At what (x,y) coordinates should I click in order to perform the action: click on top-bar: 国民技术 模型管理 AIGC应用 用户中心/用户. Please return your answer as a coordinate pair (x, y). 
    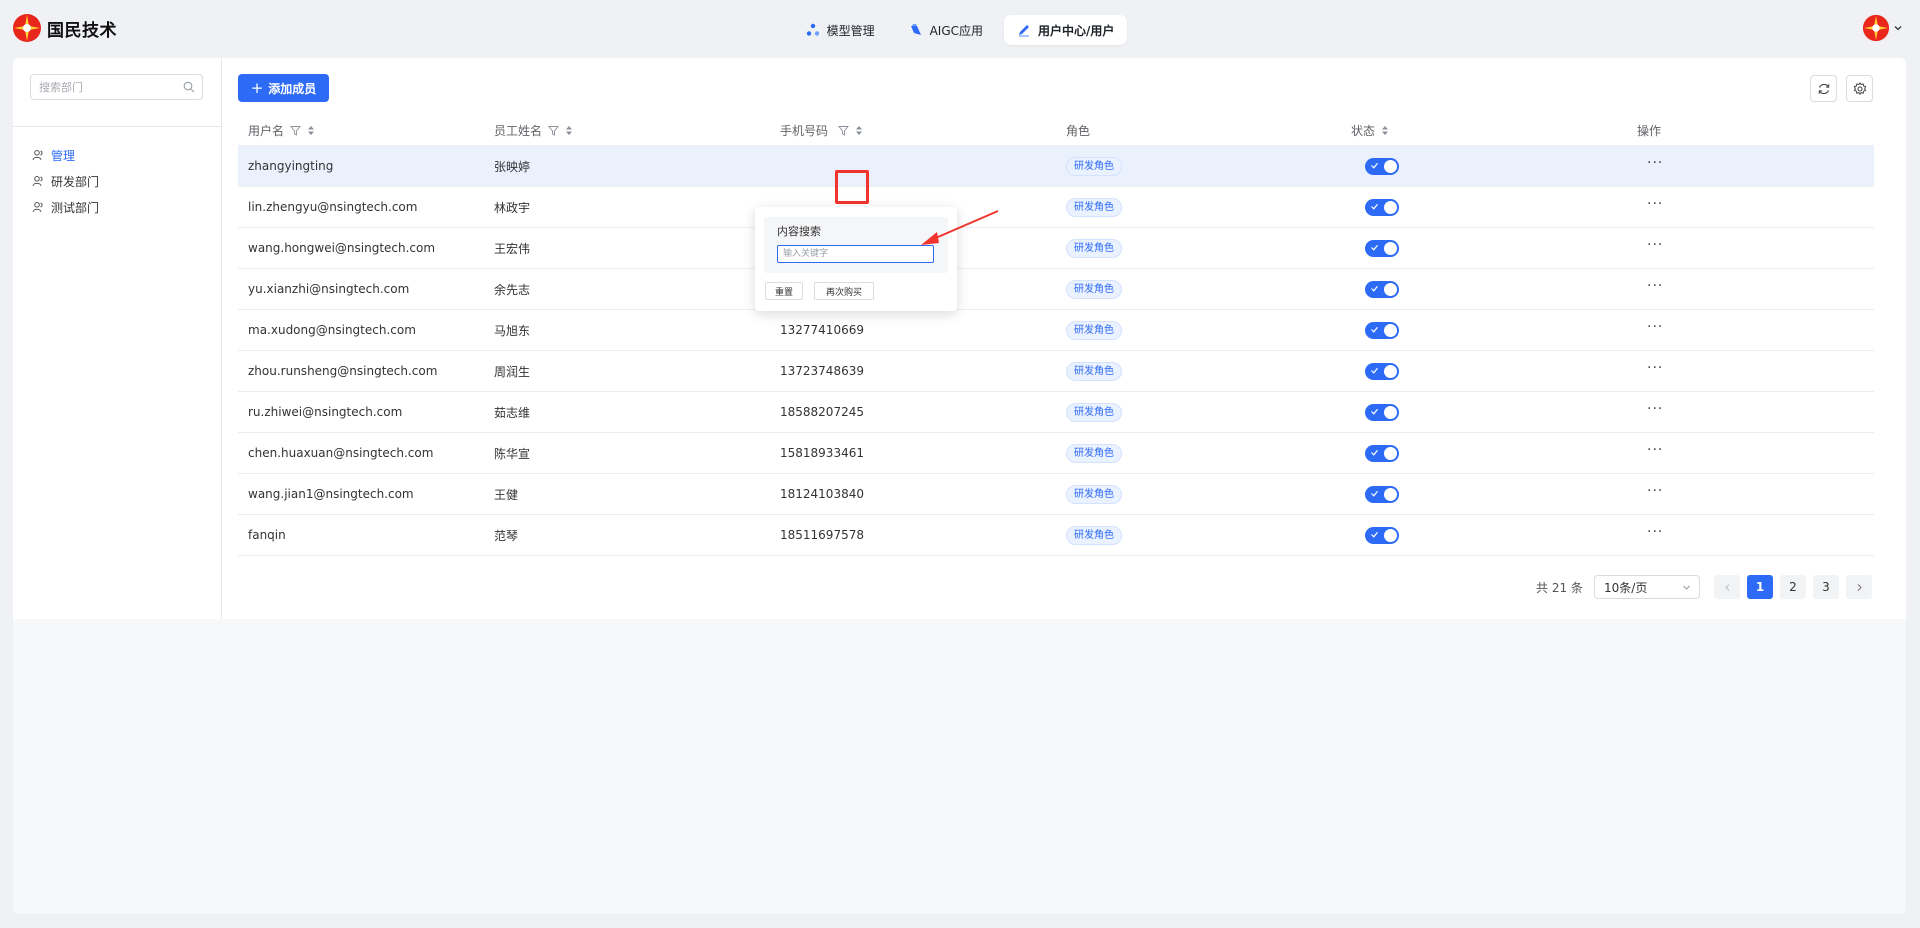
    Looking at the image, I should click on (960, 29).